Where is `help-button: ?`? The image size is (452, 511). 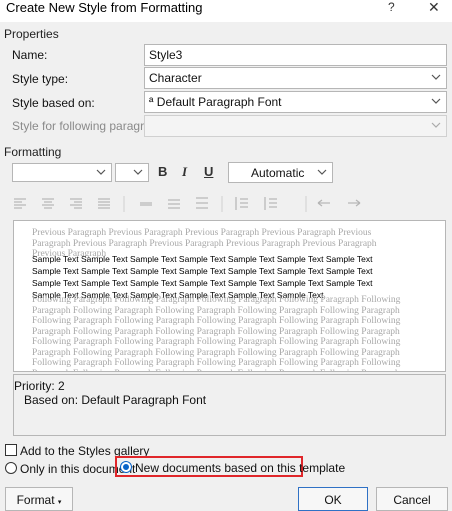
help-button: ? is located at coordinates (391, 7).